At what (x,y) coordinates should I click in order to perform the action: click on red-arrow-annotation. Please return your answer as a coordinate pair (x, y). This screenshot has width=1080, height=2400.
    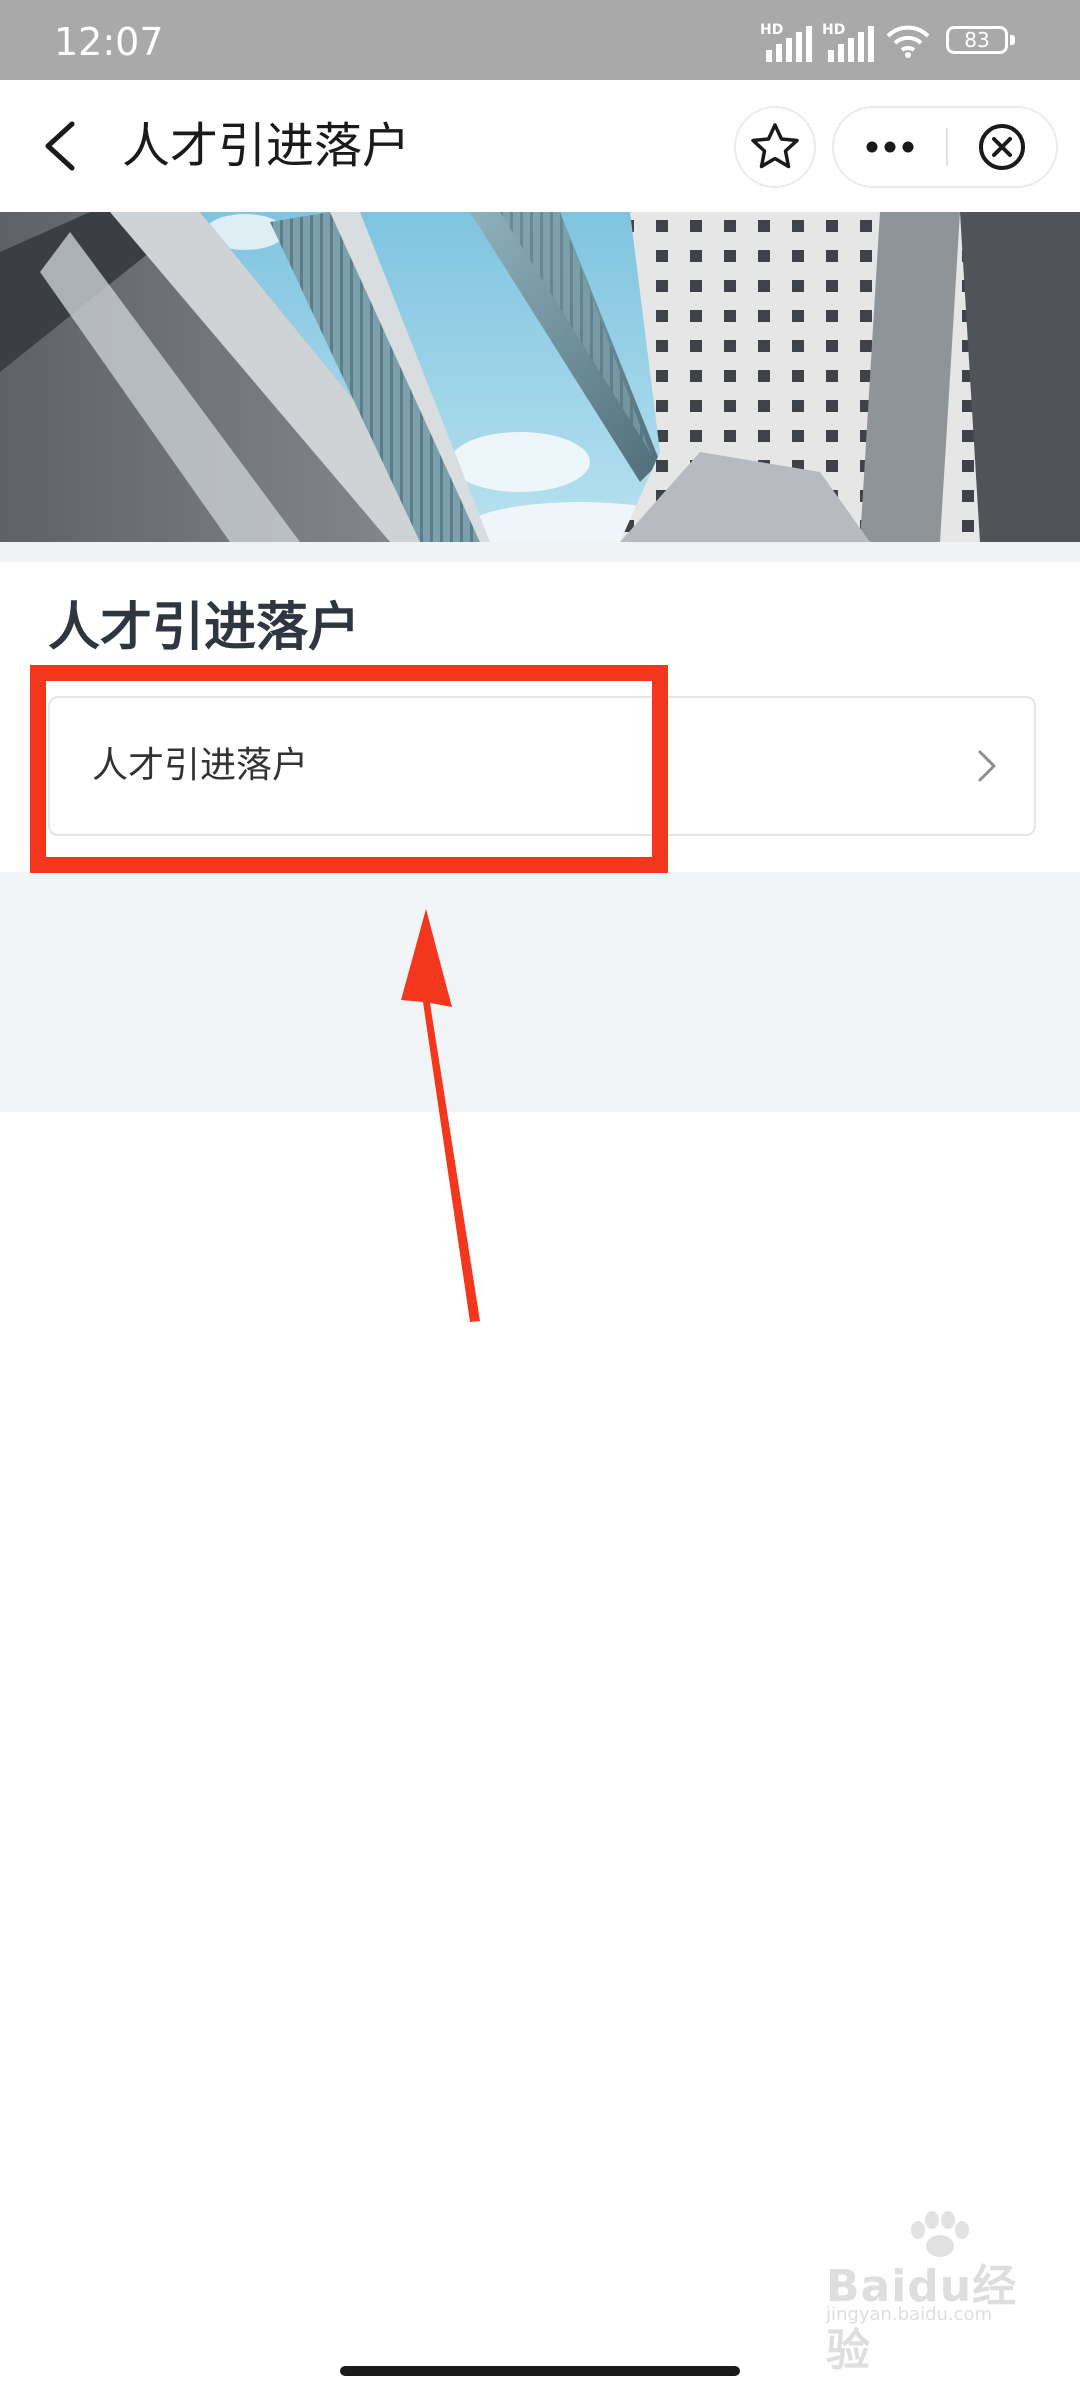
    Looking at the image, I should click on (440, 1115).